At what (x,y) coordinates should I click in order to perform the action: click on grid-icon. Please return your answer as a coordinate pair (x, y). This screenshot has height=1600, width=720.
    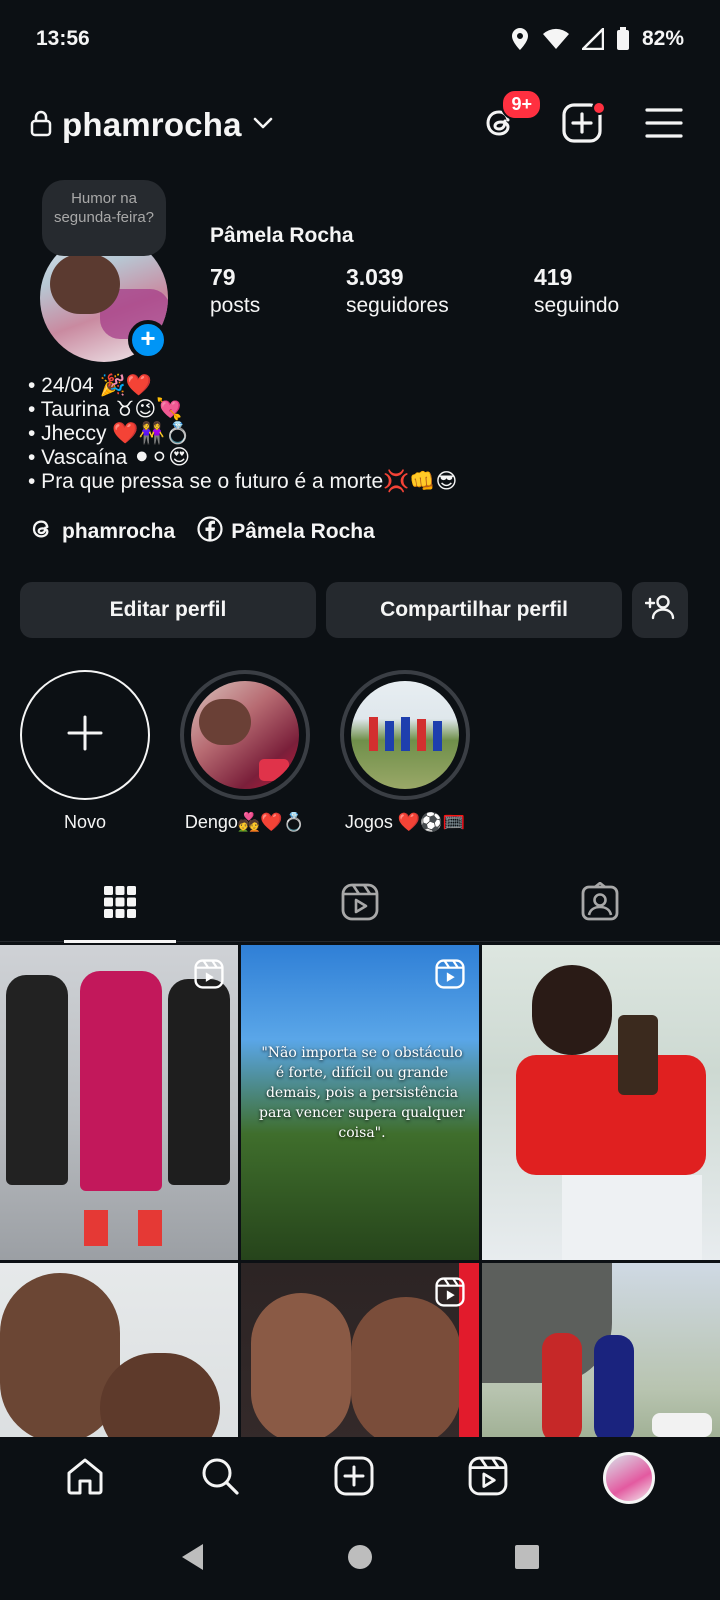
    Looking at the image, I should click on (120, 904).